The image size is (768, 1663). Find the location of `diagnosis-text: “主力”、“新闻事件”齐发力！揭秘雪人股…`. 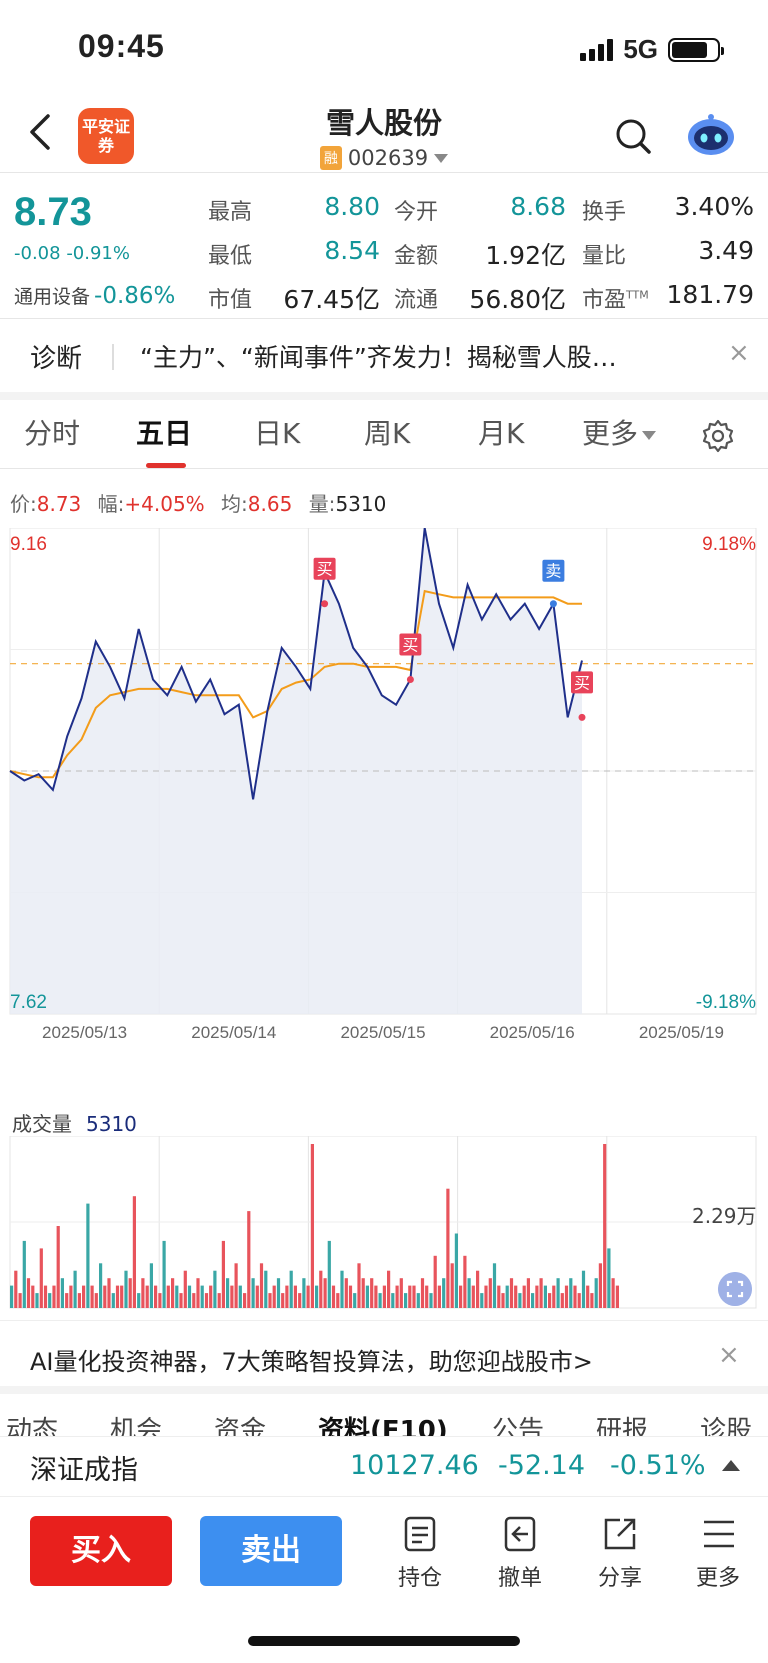

diagnosis-text: “主力”、“新闻事件”齐发力！揭秘雪人股… is located at coordinates (420, 356).